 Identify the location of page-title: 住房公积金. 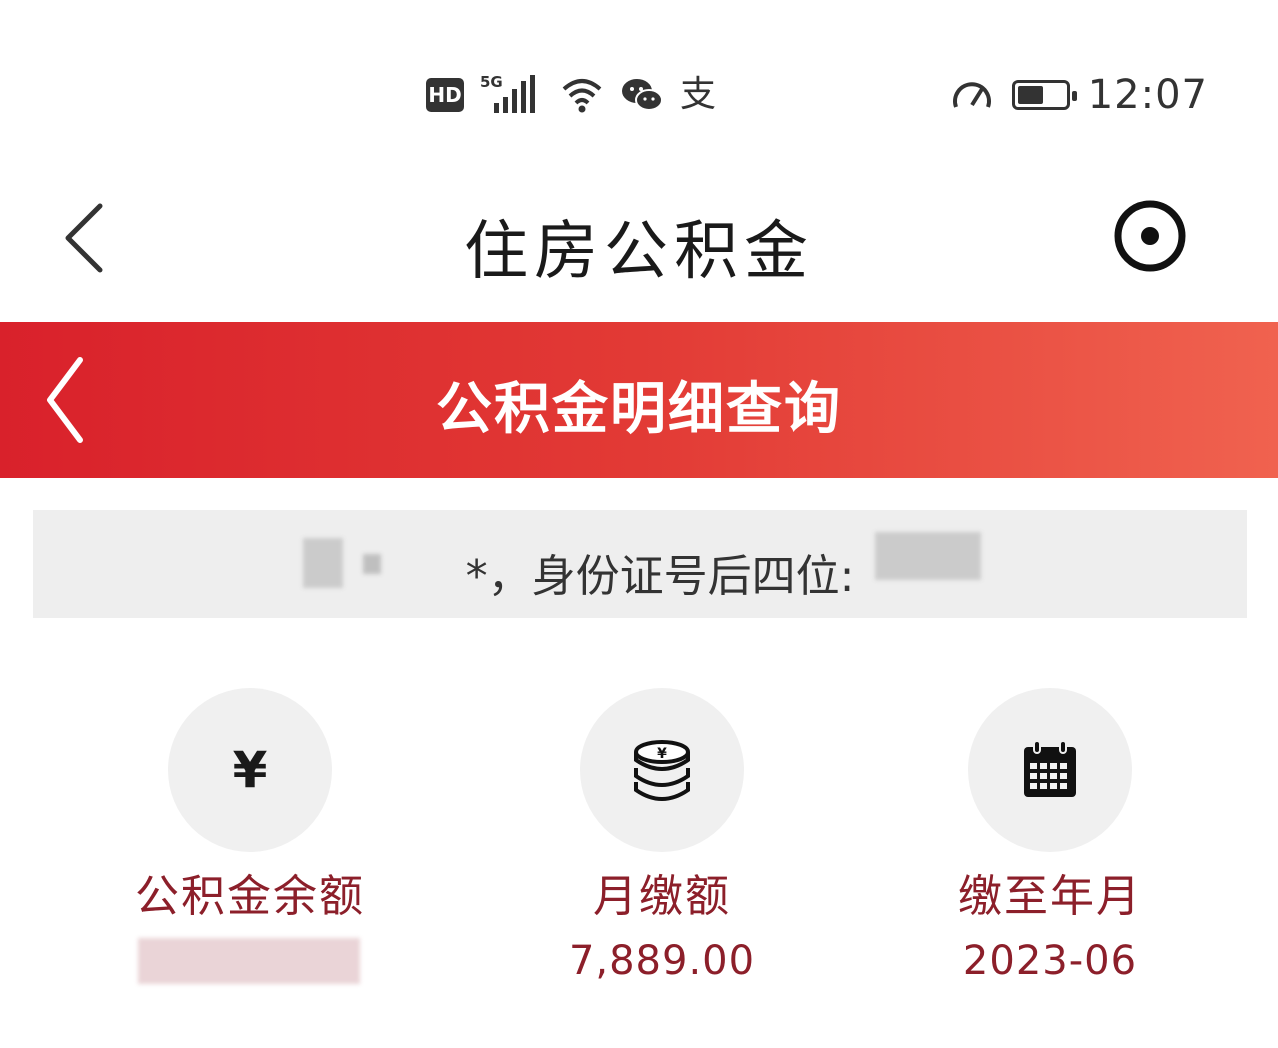
(639, 252).